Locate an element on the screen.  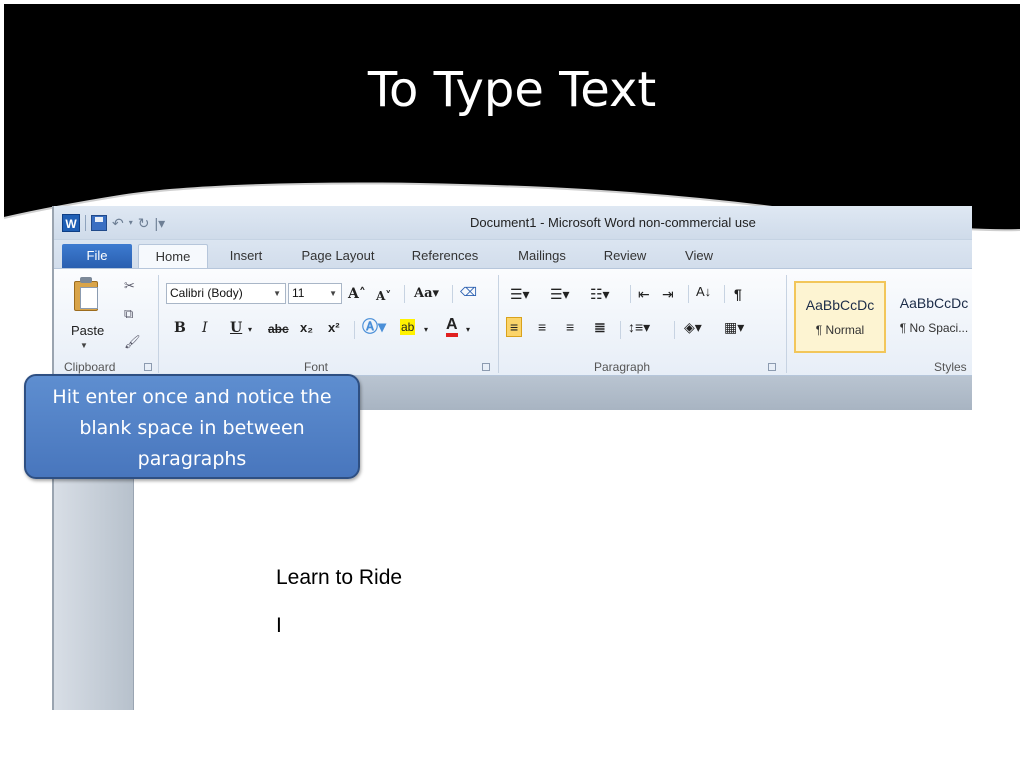
align-center-icon: ≡ is located at coordinates (542, 327).